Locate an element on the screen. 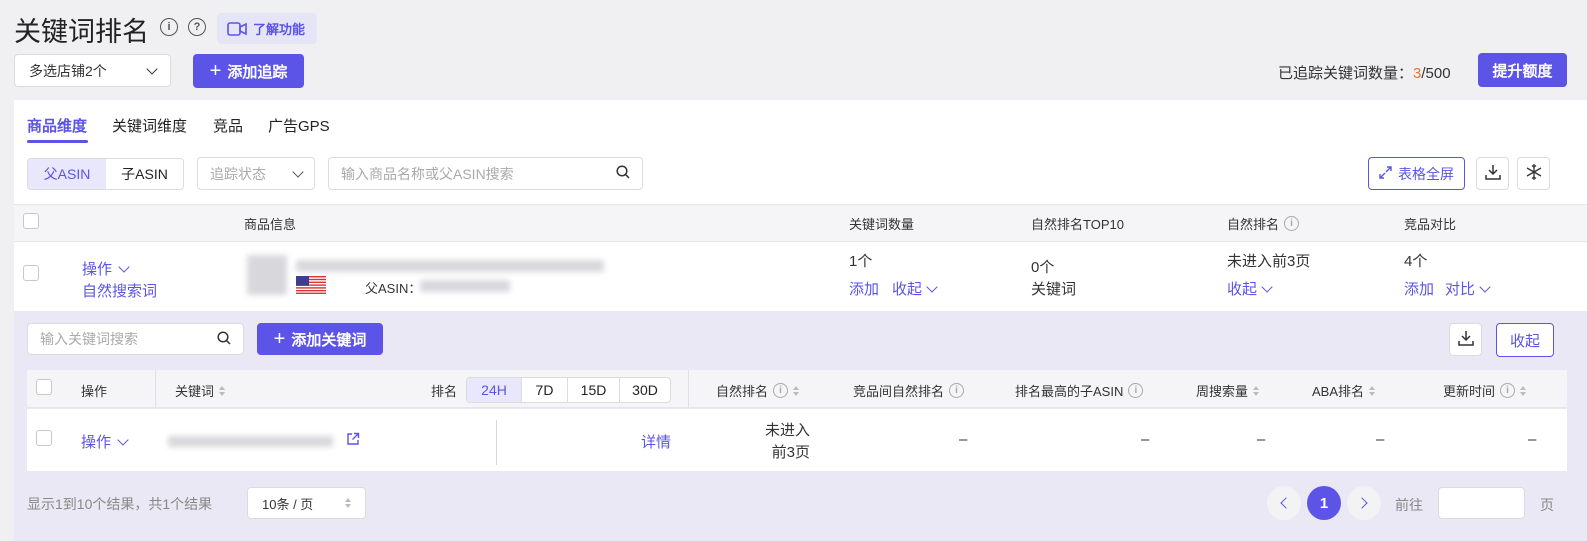 This screenshot has height=541, width=1587. page-unit-label: 页 is located at coordinates (1547, 505).